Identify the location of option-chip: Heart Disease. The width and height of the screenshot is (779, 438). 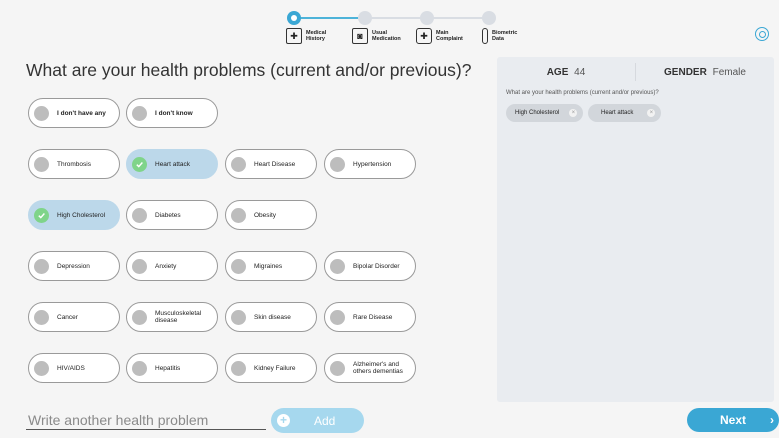
(271, 164).